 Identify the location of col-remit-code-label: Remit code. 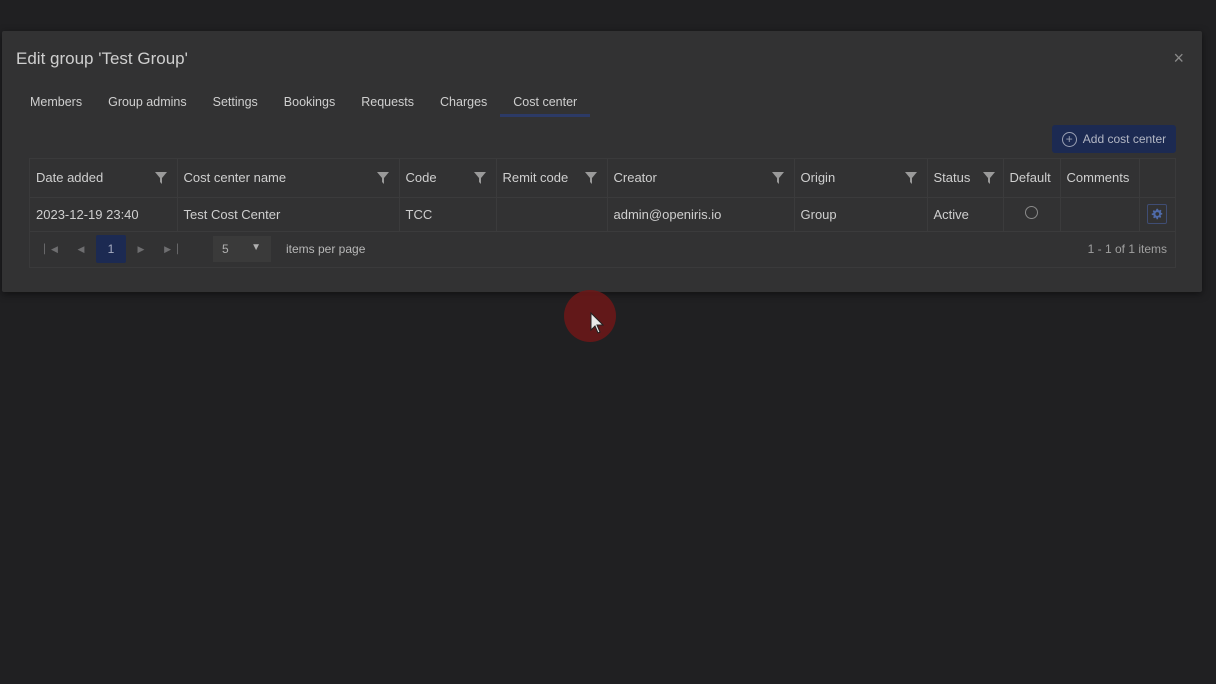
(535, 178).